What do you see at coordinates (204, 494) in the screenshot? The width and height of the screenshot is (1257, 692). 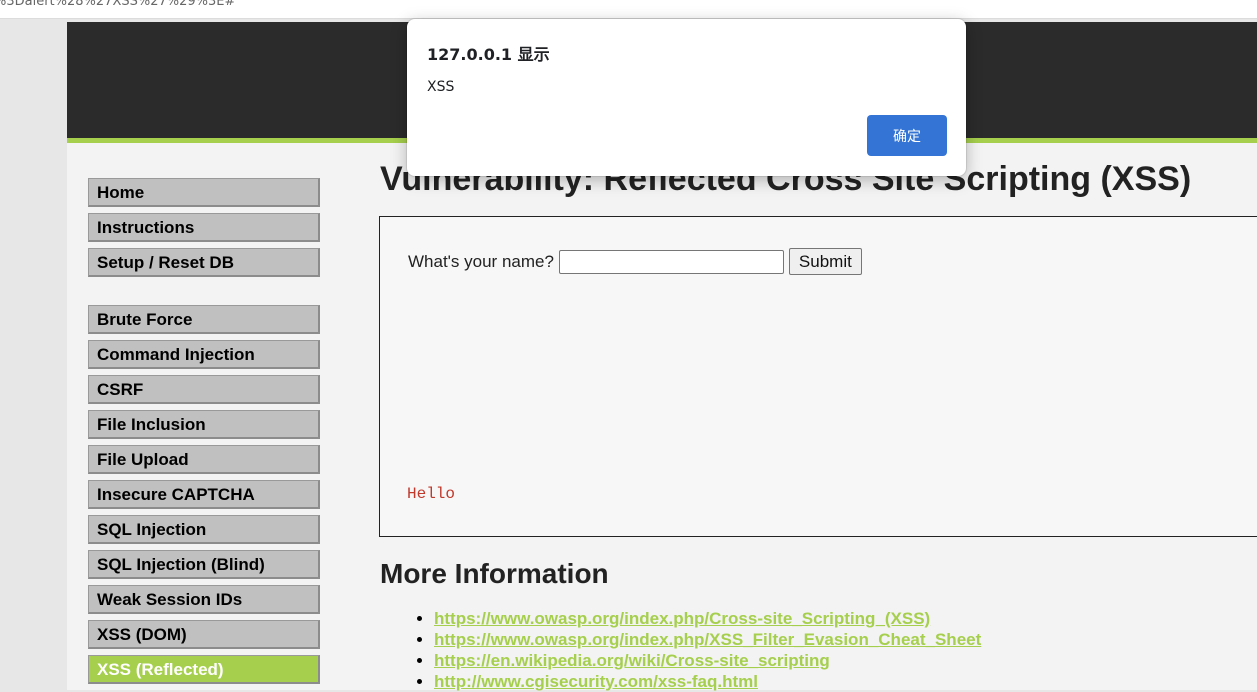 I see `menu-item-insecure-captcha: Insecure CAPTCHA` at bounding box center [204, 494].